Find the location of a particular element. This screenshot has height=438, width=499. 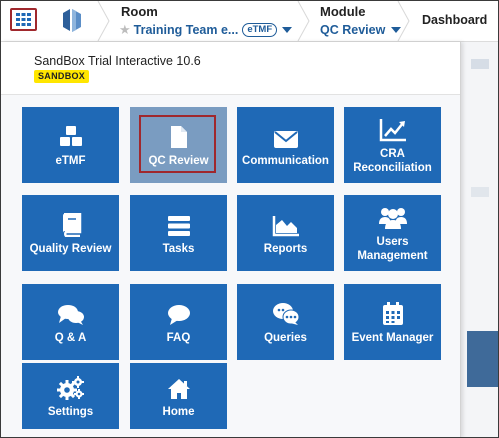

tile-home: Home is located at coordinates (178, 396).